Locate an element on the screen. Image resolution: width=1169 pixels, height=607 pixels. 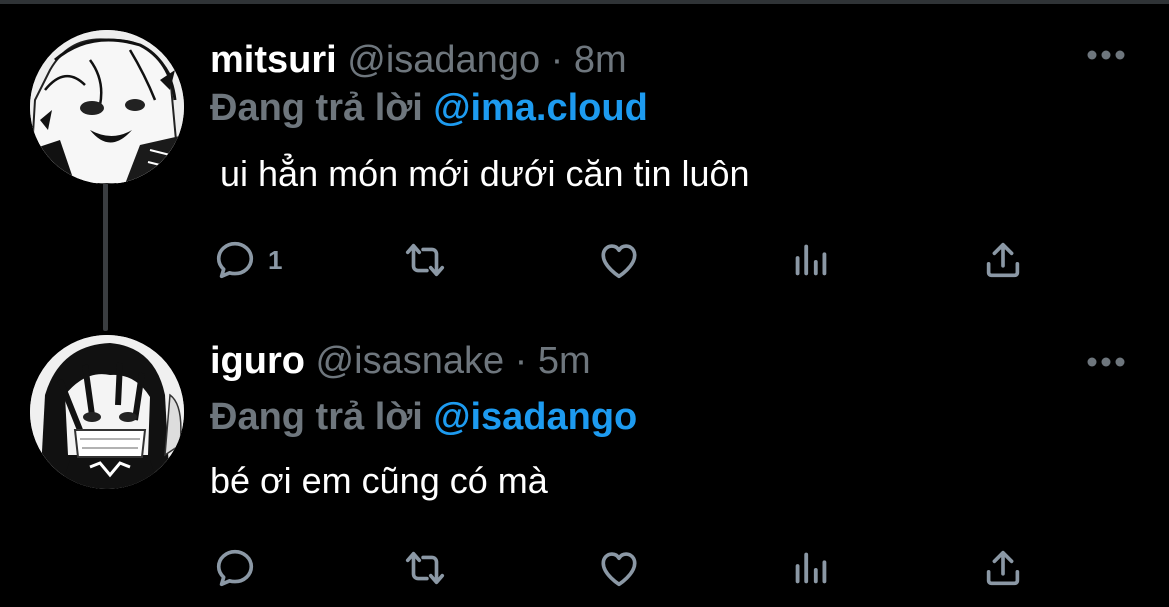
replying-to-line: Đang trả lời @ima.cloud is located at coordinates (429, 108).